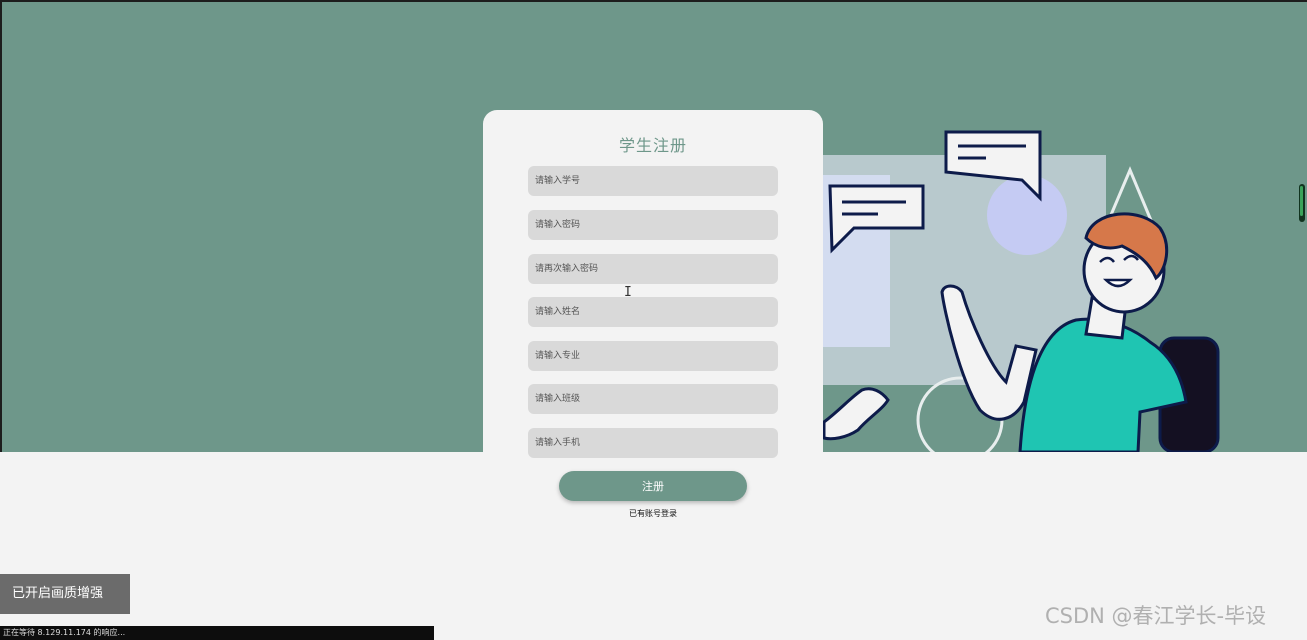 Image resolution: width=1307 pixels, height=640 pixels. I want to click on name-field, so click(653, 312).